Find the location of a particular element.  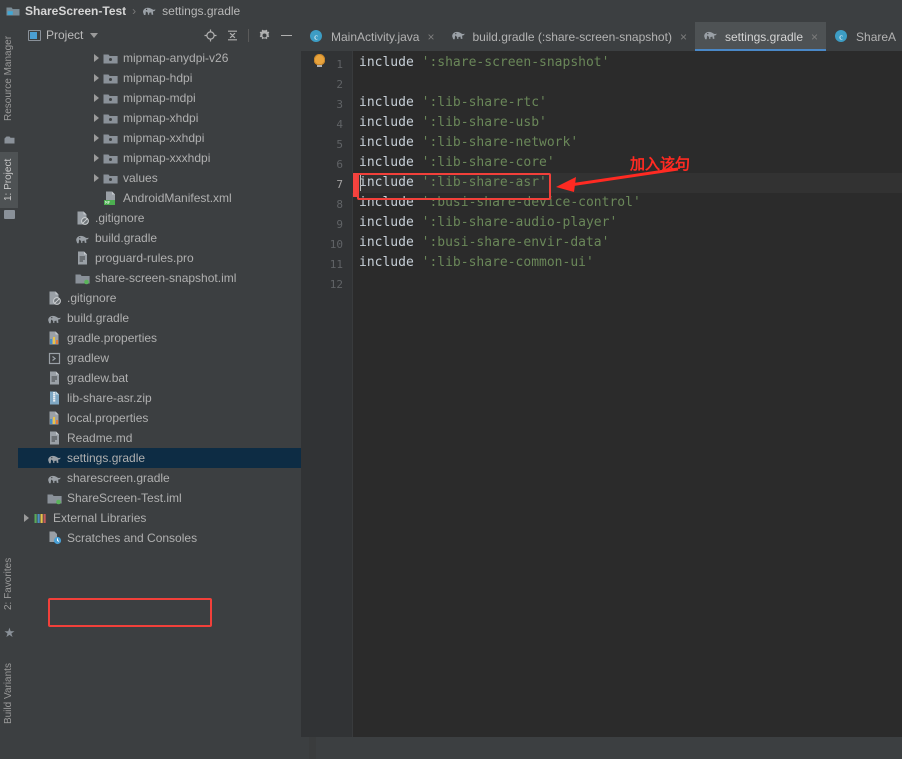

tree-row-label: mipmap-xhdpi is located at coordinates (161, 118).